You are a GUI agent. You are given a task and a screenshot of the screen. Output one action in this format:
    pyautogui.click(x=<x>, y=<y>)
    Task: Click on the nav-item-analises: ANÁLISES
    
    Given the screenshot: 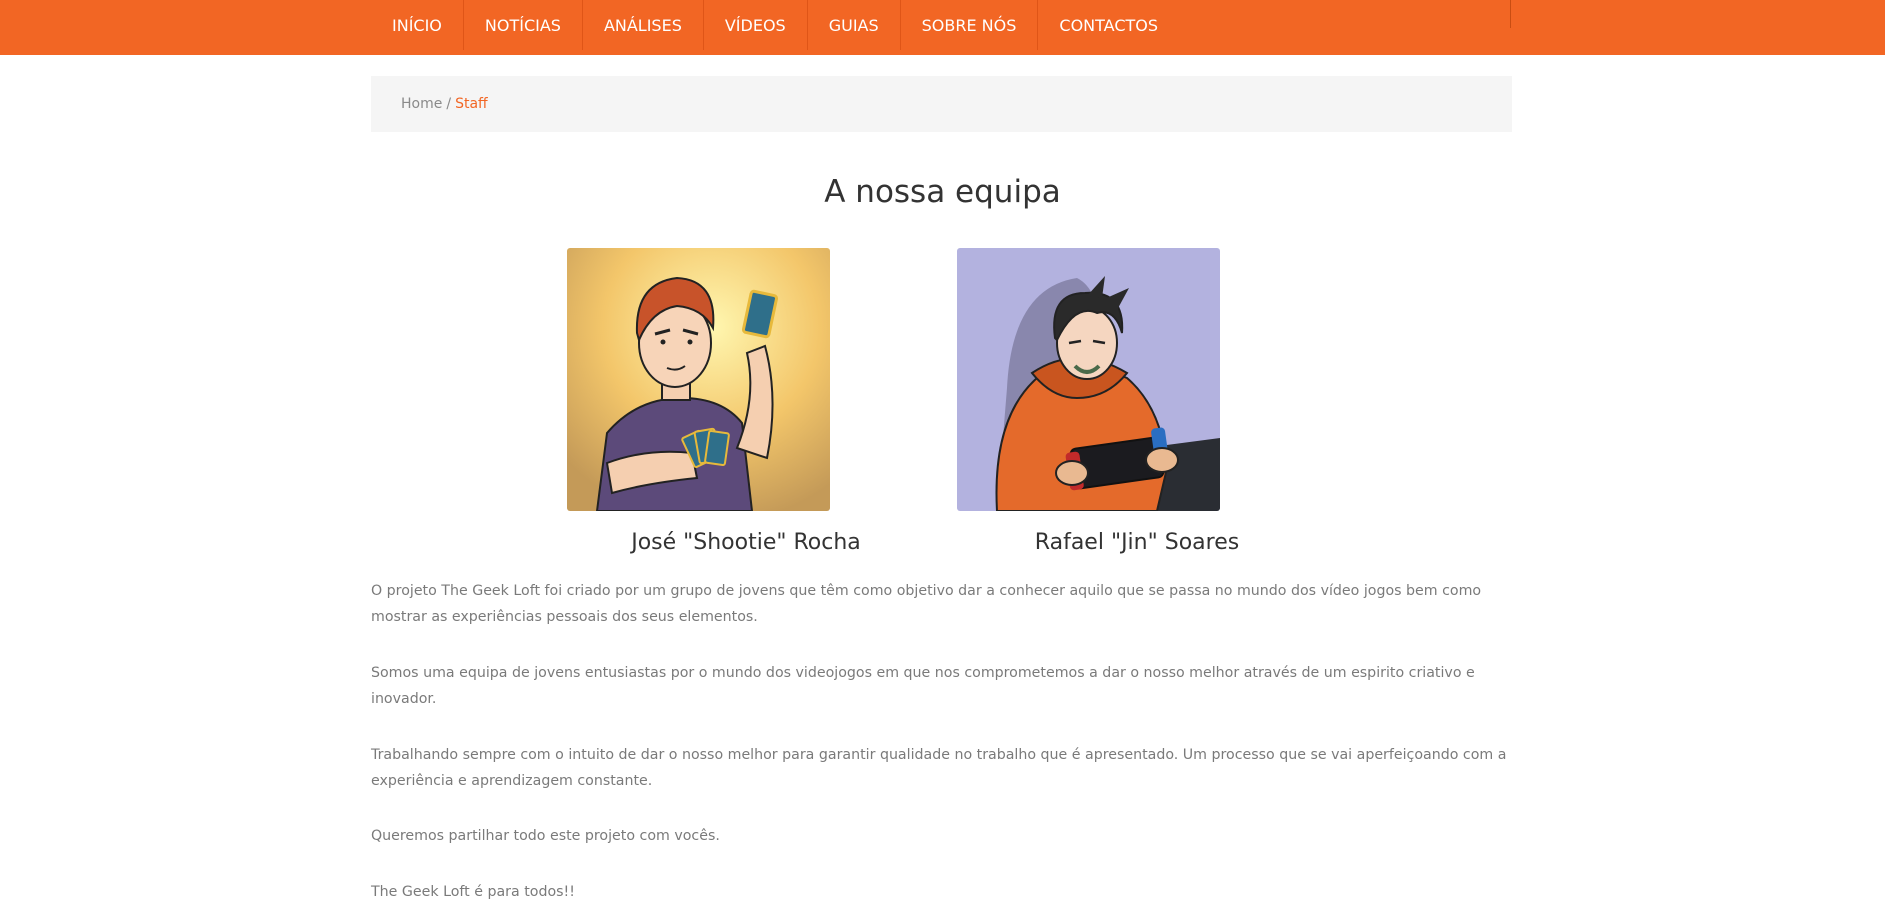 What is the action you would take?
    pyautogui.click(x=643, y=25)
    